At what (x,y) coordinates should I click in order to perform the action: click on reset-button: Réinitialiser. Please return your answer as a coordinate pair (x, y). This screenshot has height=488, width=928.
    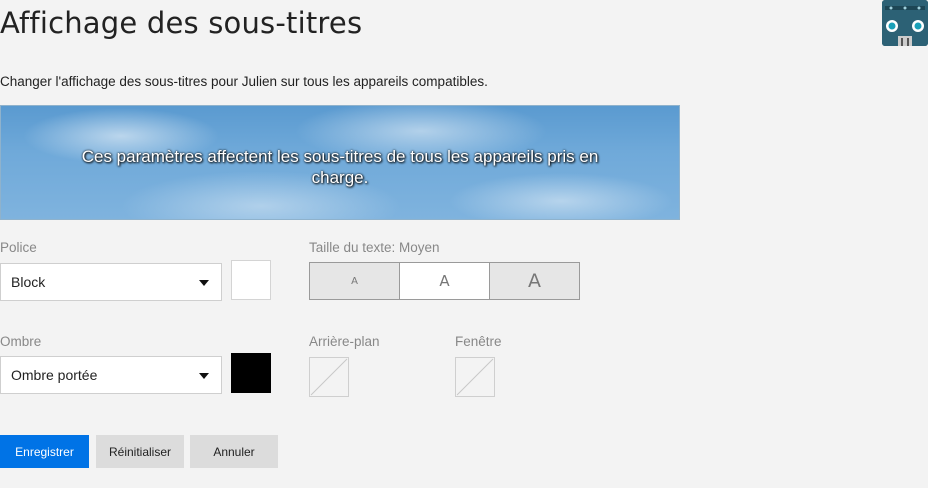
    Looking at the image, I should click on (140, 451).